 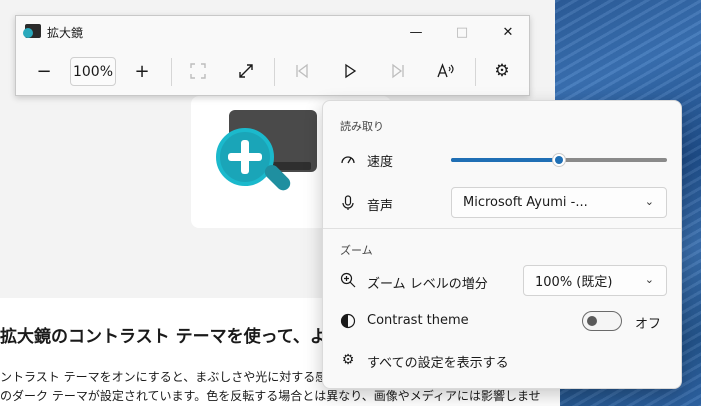 I want to click on fit-view-icon, so click(x=198, y=71).